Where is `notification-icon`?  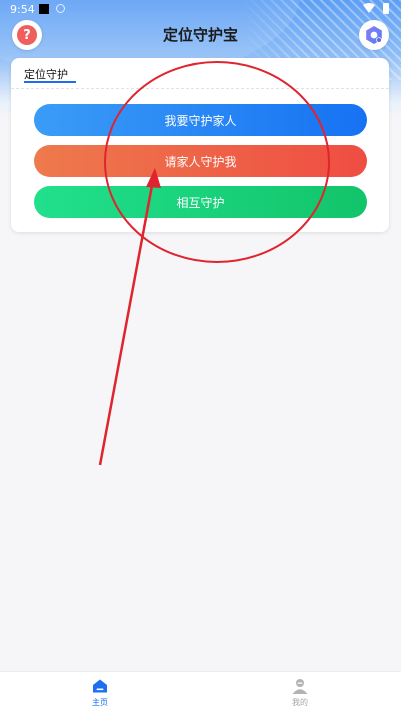 notification-icon is located at coordinates (44, 9).